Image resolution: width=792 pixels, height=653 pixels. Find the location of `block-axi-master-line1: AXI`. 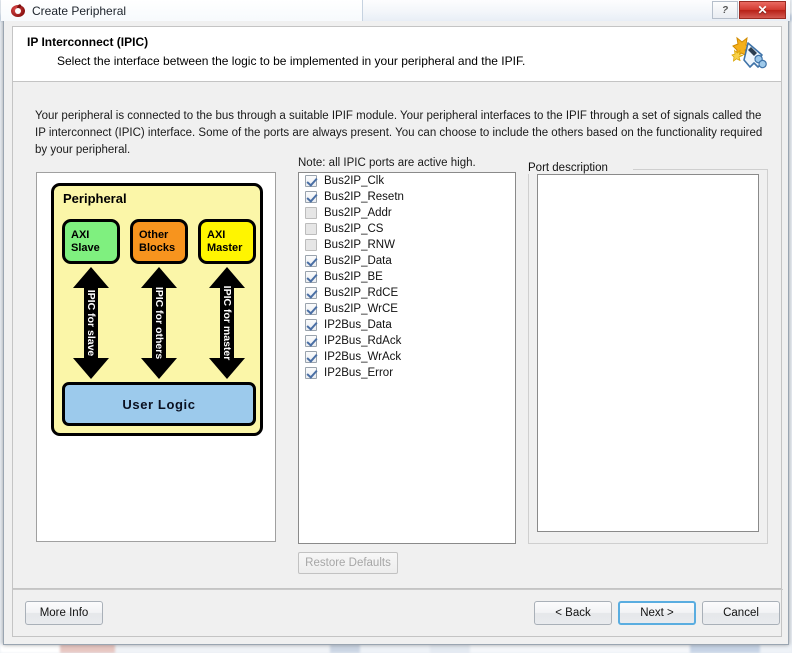

block-axi-master-line1: AXI is located at coordinates (216, 234).